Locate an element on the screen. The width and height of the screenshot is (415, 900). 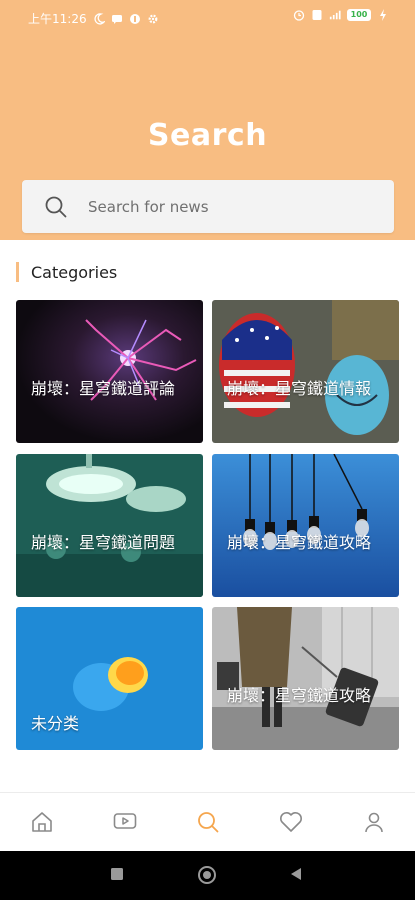
hanging-bulbs-image is located at coordinates (305, 525).